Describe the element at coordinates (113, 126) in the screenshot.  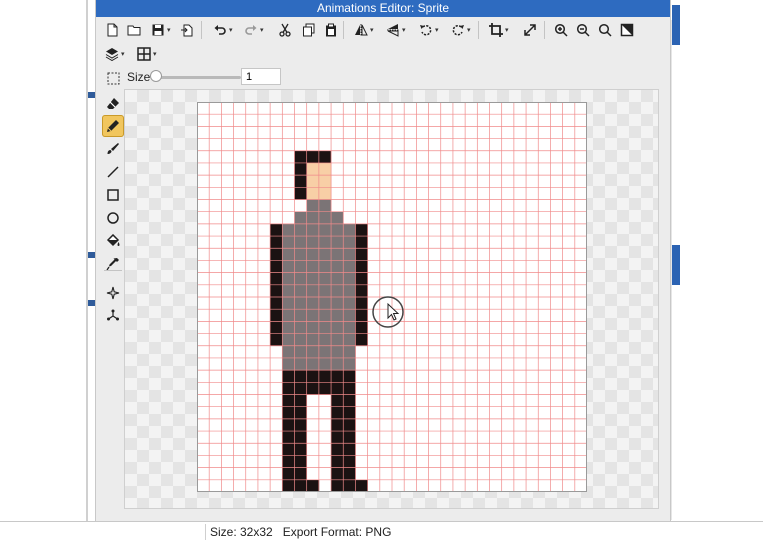
I see `pencil-tool` at that location.